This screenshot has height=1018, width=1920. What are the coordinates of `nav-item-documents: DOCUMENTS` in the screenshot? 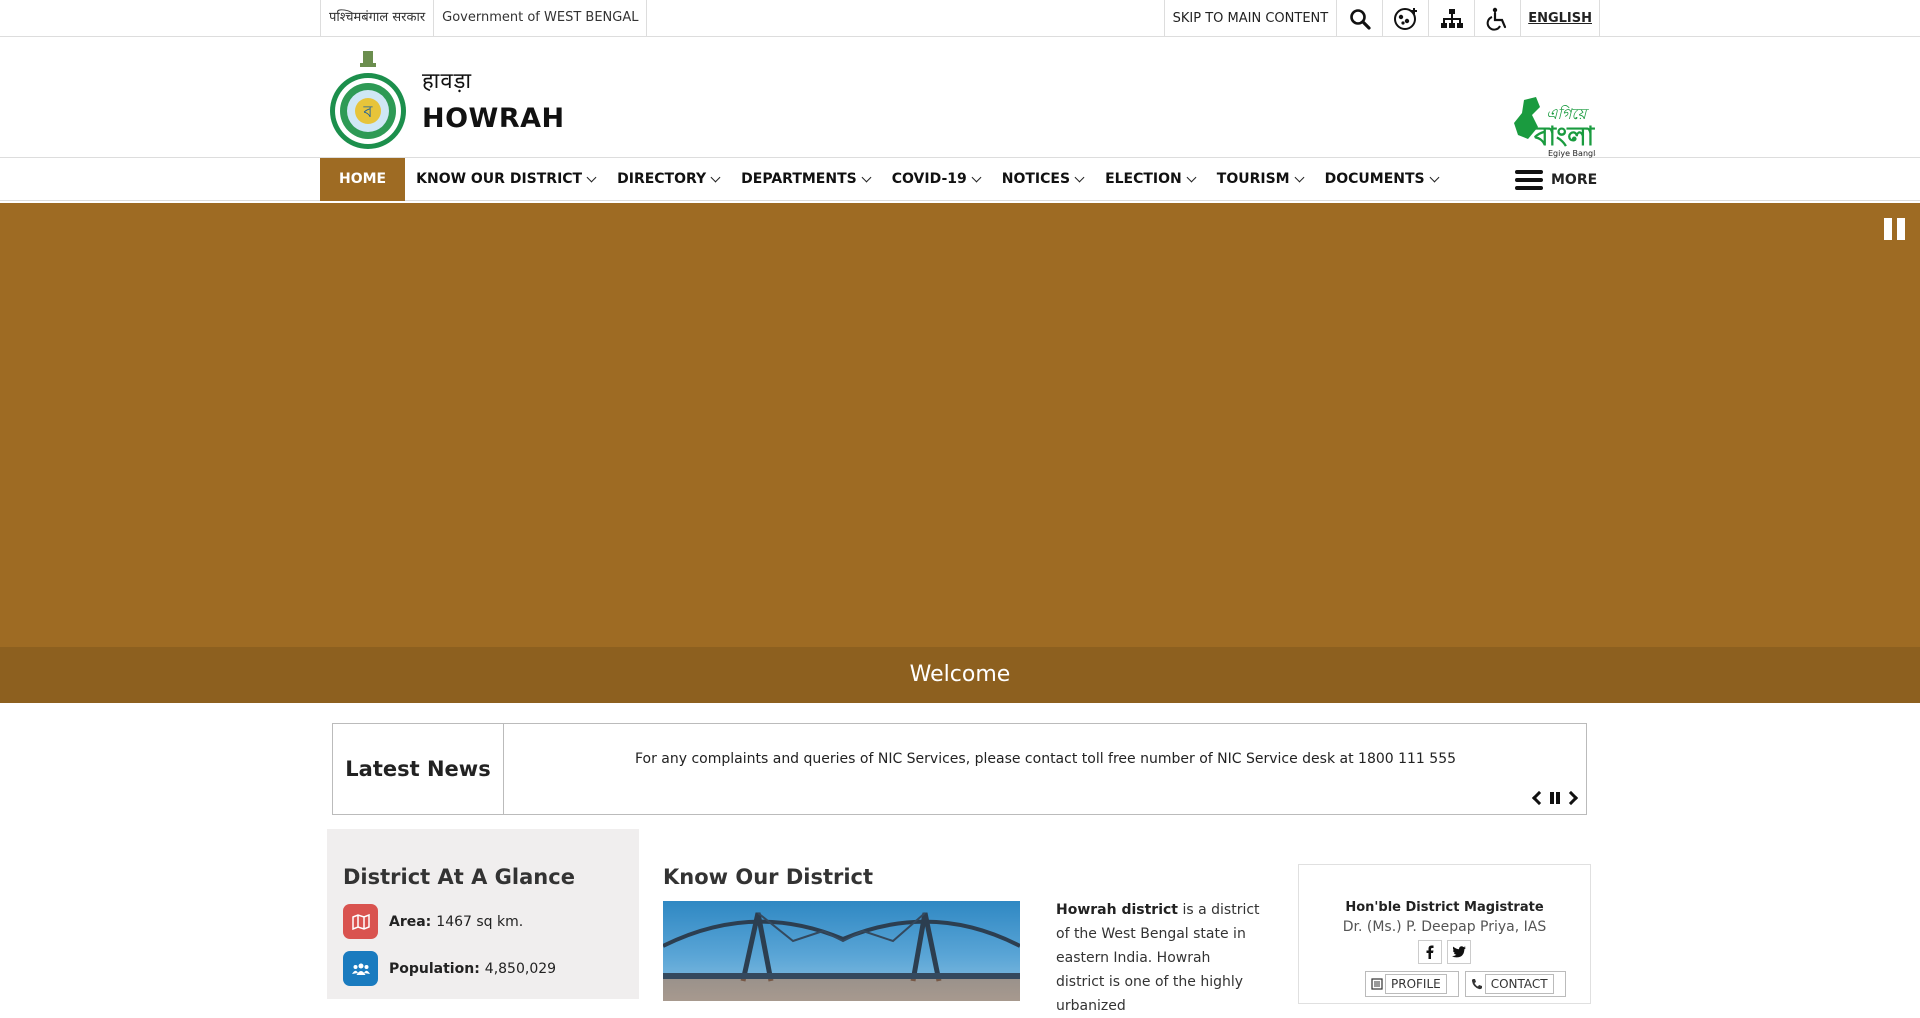 It's located at (1381, 179).